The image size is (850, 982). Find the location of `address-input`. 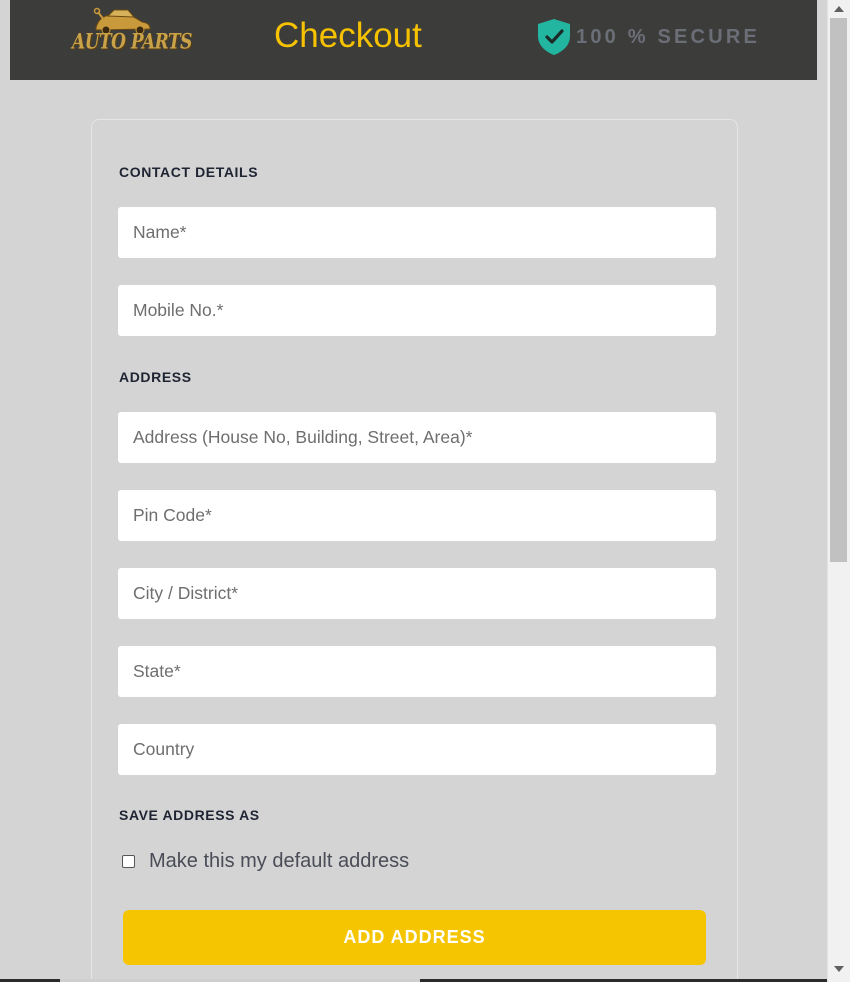

address-input is located at coordinates (417, 437).